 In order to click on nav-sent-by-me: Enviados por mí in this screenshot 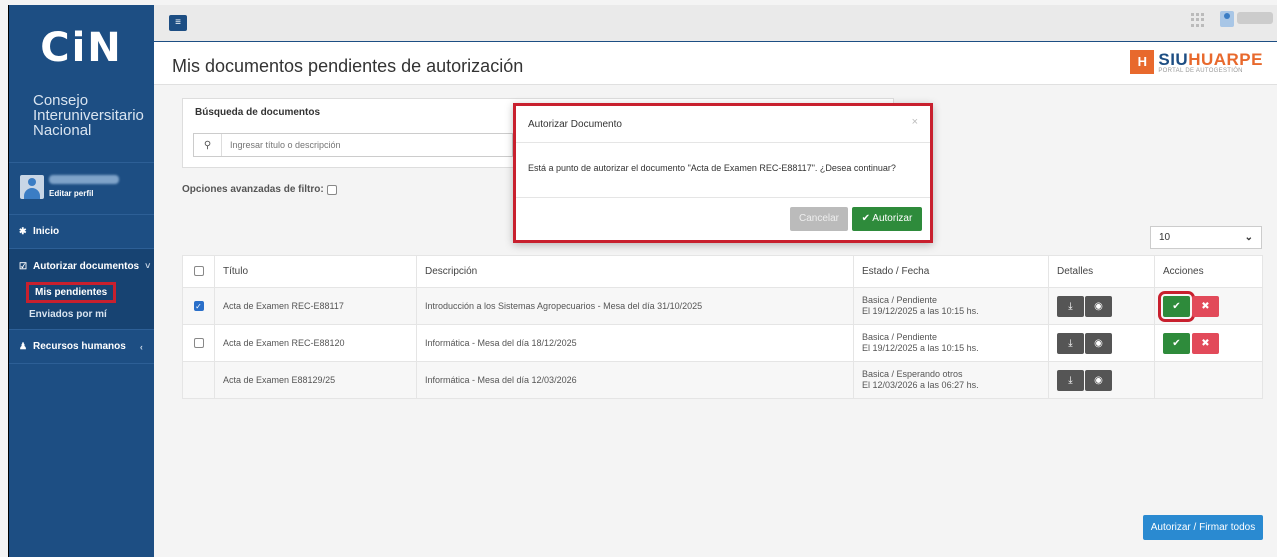, I will do `click(81, 314)`.